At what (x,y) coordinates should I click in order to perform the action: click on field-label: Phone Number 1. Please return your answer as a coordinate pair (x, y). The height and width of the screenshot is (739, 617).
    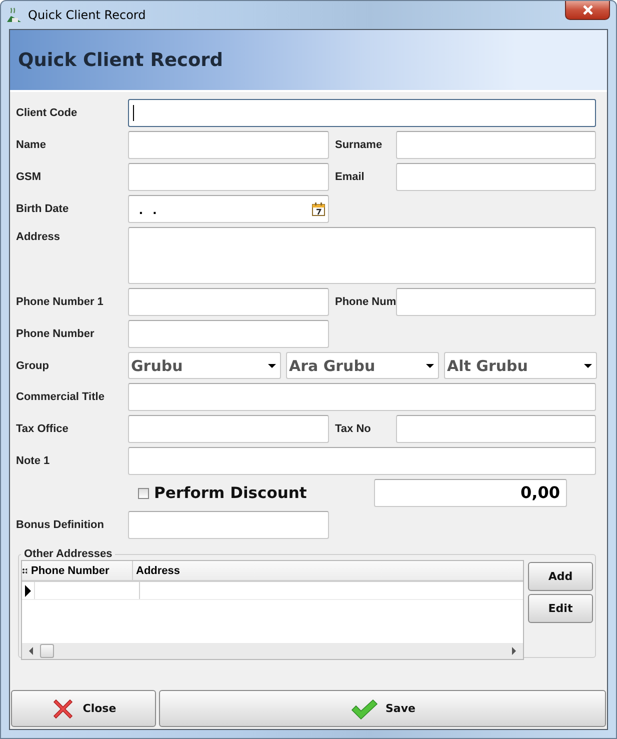
    Looking at the image, I should click on (60, 302).